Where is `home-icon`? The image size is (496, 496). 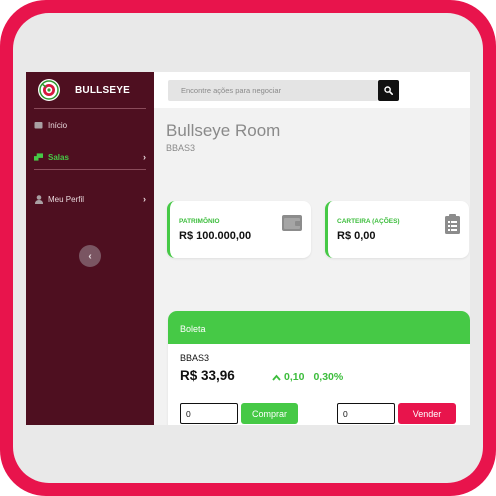 home-icon is located at coordinates (38, 125).